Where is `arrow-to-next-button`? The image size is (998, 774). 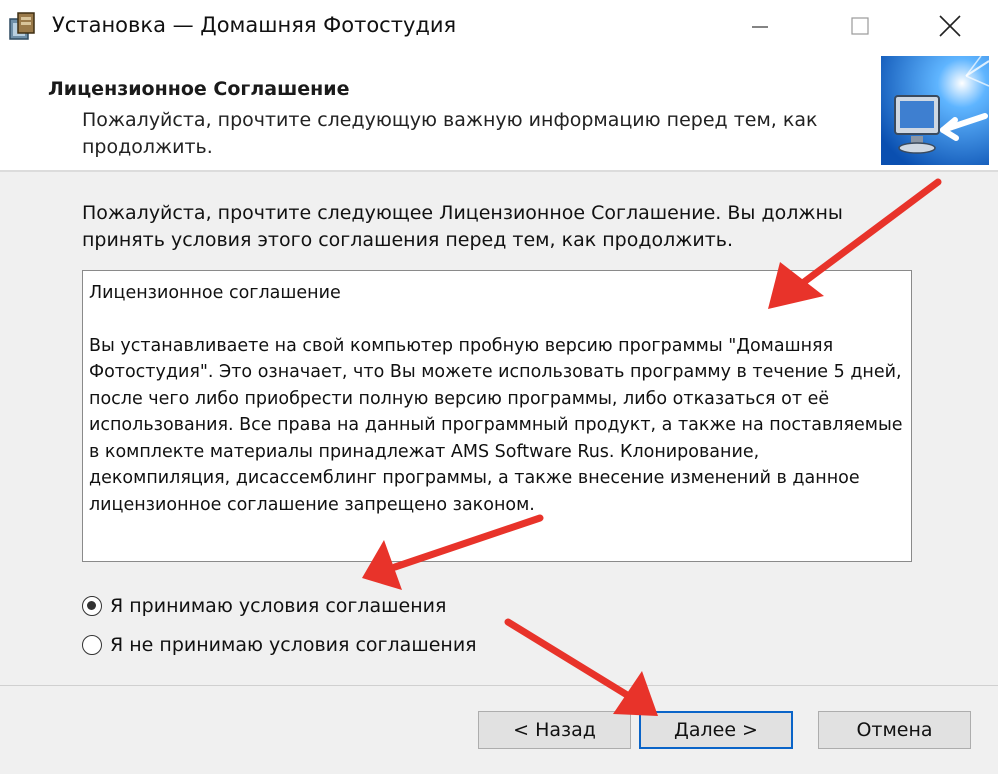 arrow-to-next-button is located at coordinates (581, 667).